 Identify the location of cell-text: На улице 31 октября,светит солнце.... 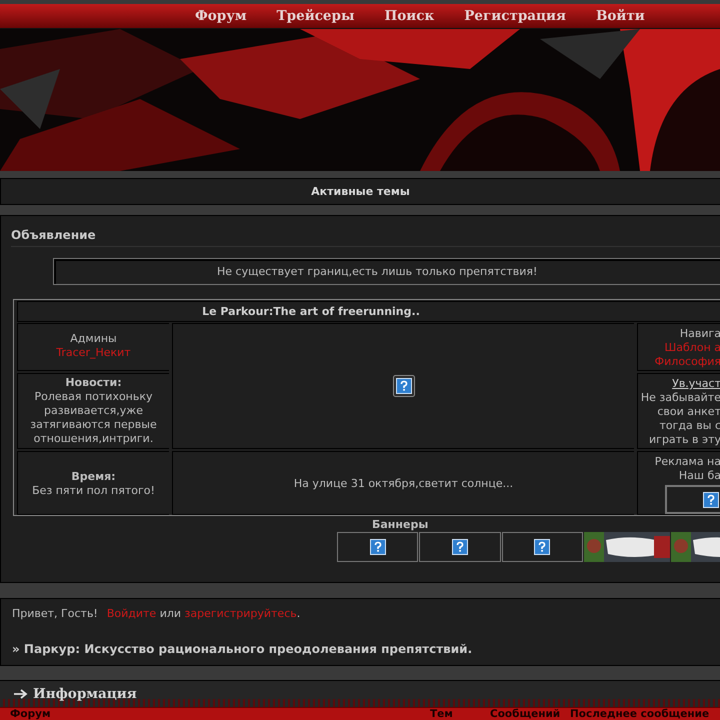
(404, 483).